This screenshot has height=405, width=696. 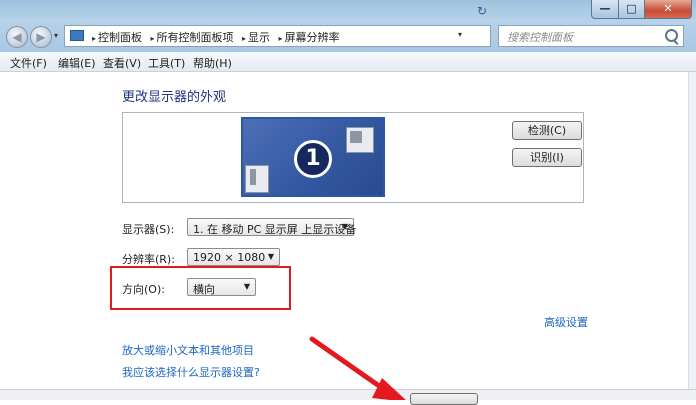 I want to click on breadcrumb: ▸ 控制面板 ▸ 所有控制面板项 ▸ 显示 ▸ 屏幕分辨率, so click(x=215, y=37).